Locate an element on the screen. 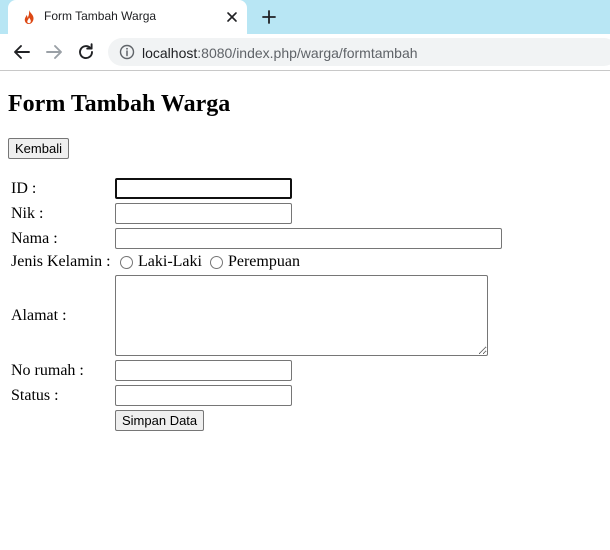 The image size is (610, 550). form-row-no-rumah: No rumah : is located at coordinates (256, 370).